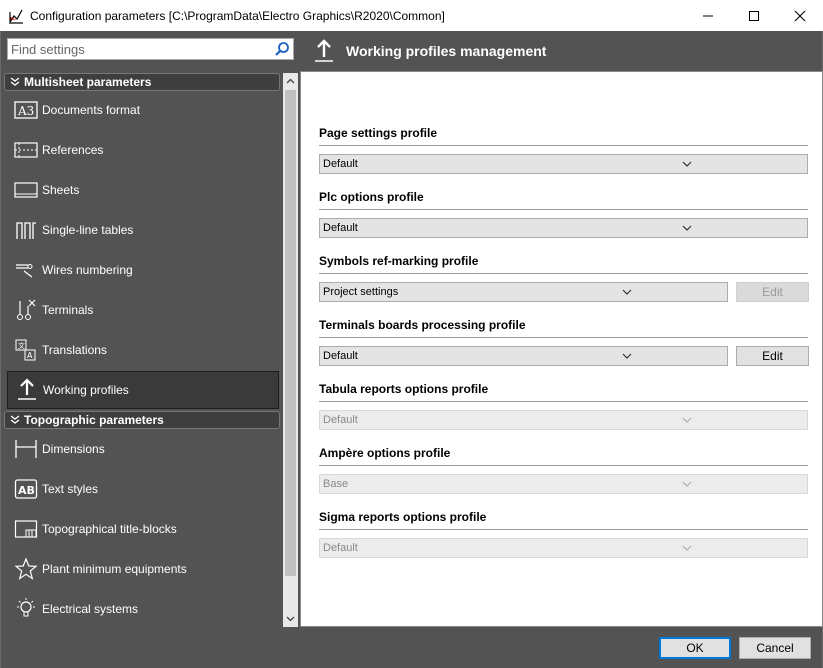 The image size is (823, 668). Describe the element at coordinates (21, 345) in the screenshot. I see `svg-text: 文` at that location.